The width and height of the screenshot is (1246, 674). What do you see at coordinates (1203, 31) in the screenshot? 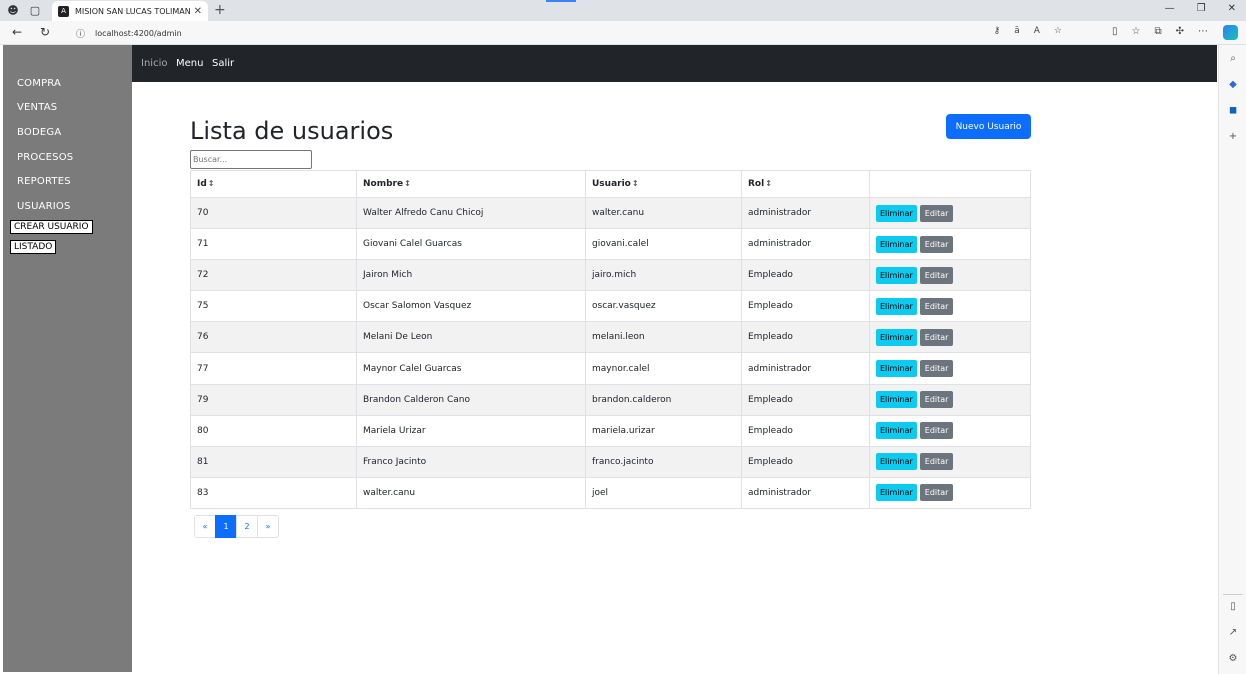
I see `more-menu-icon: ⋯` at bounding box center [1203, 31].